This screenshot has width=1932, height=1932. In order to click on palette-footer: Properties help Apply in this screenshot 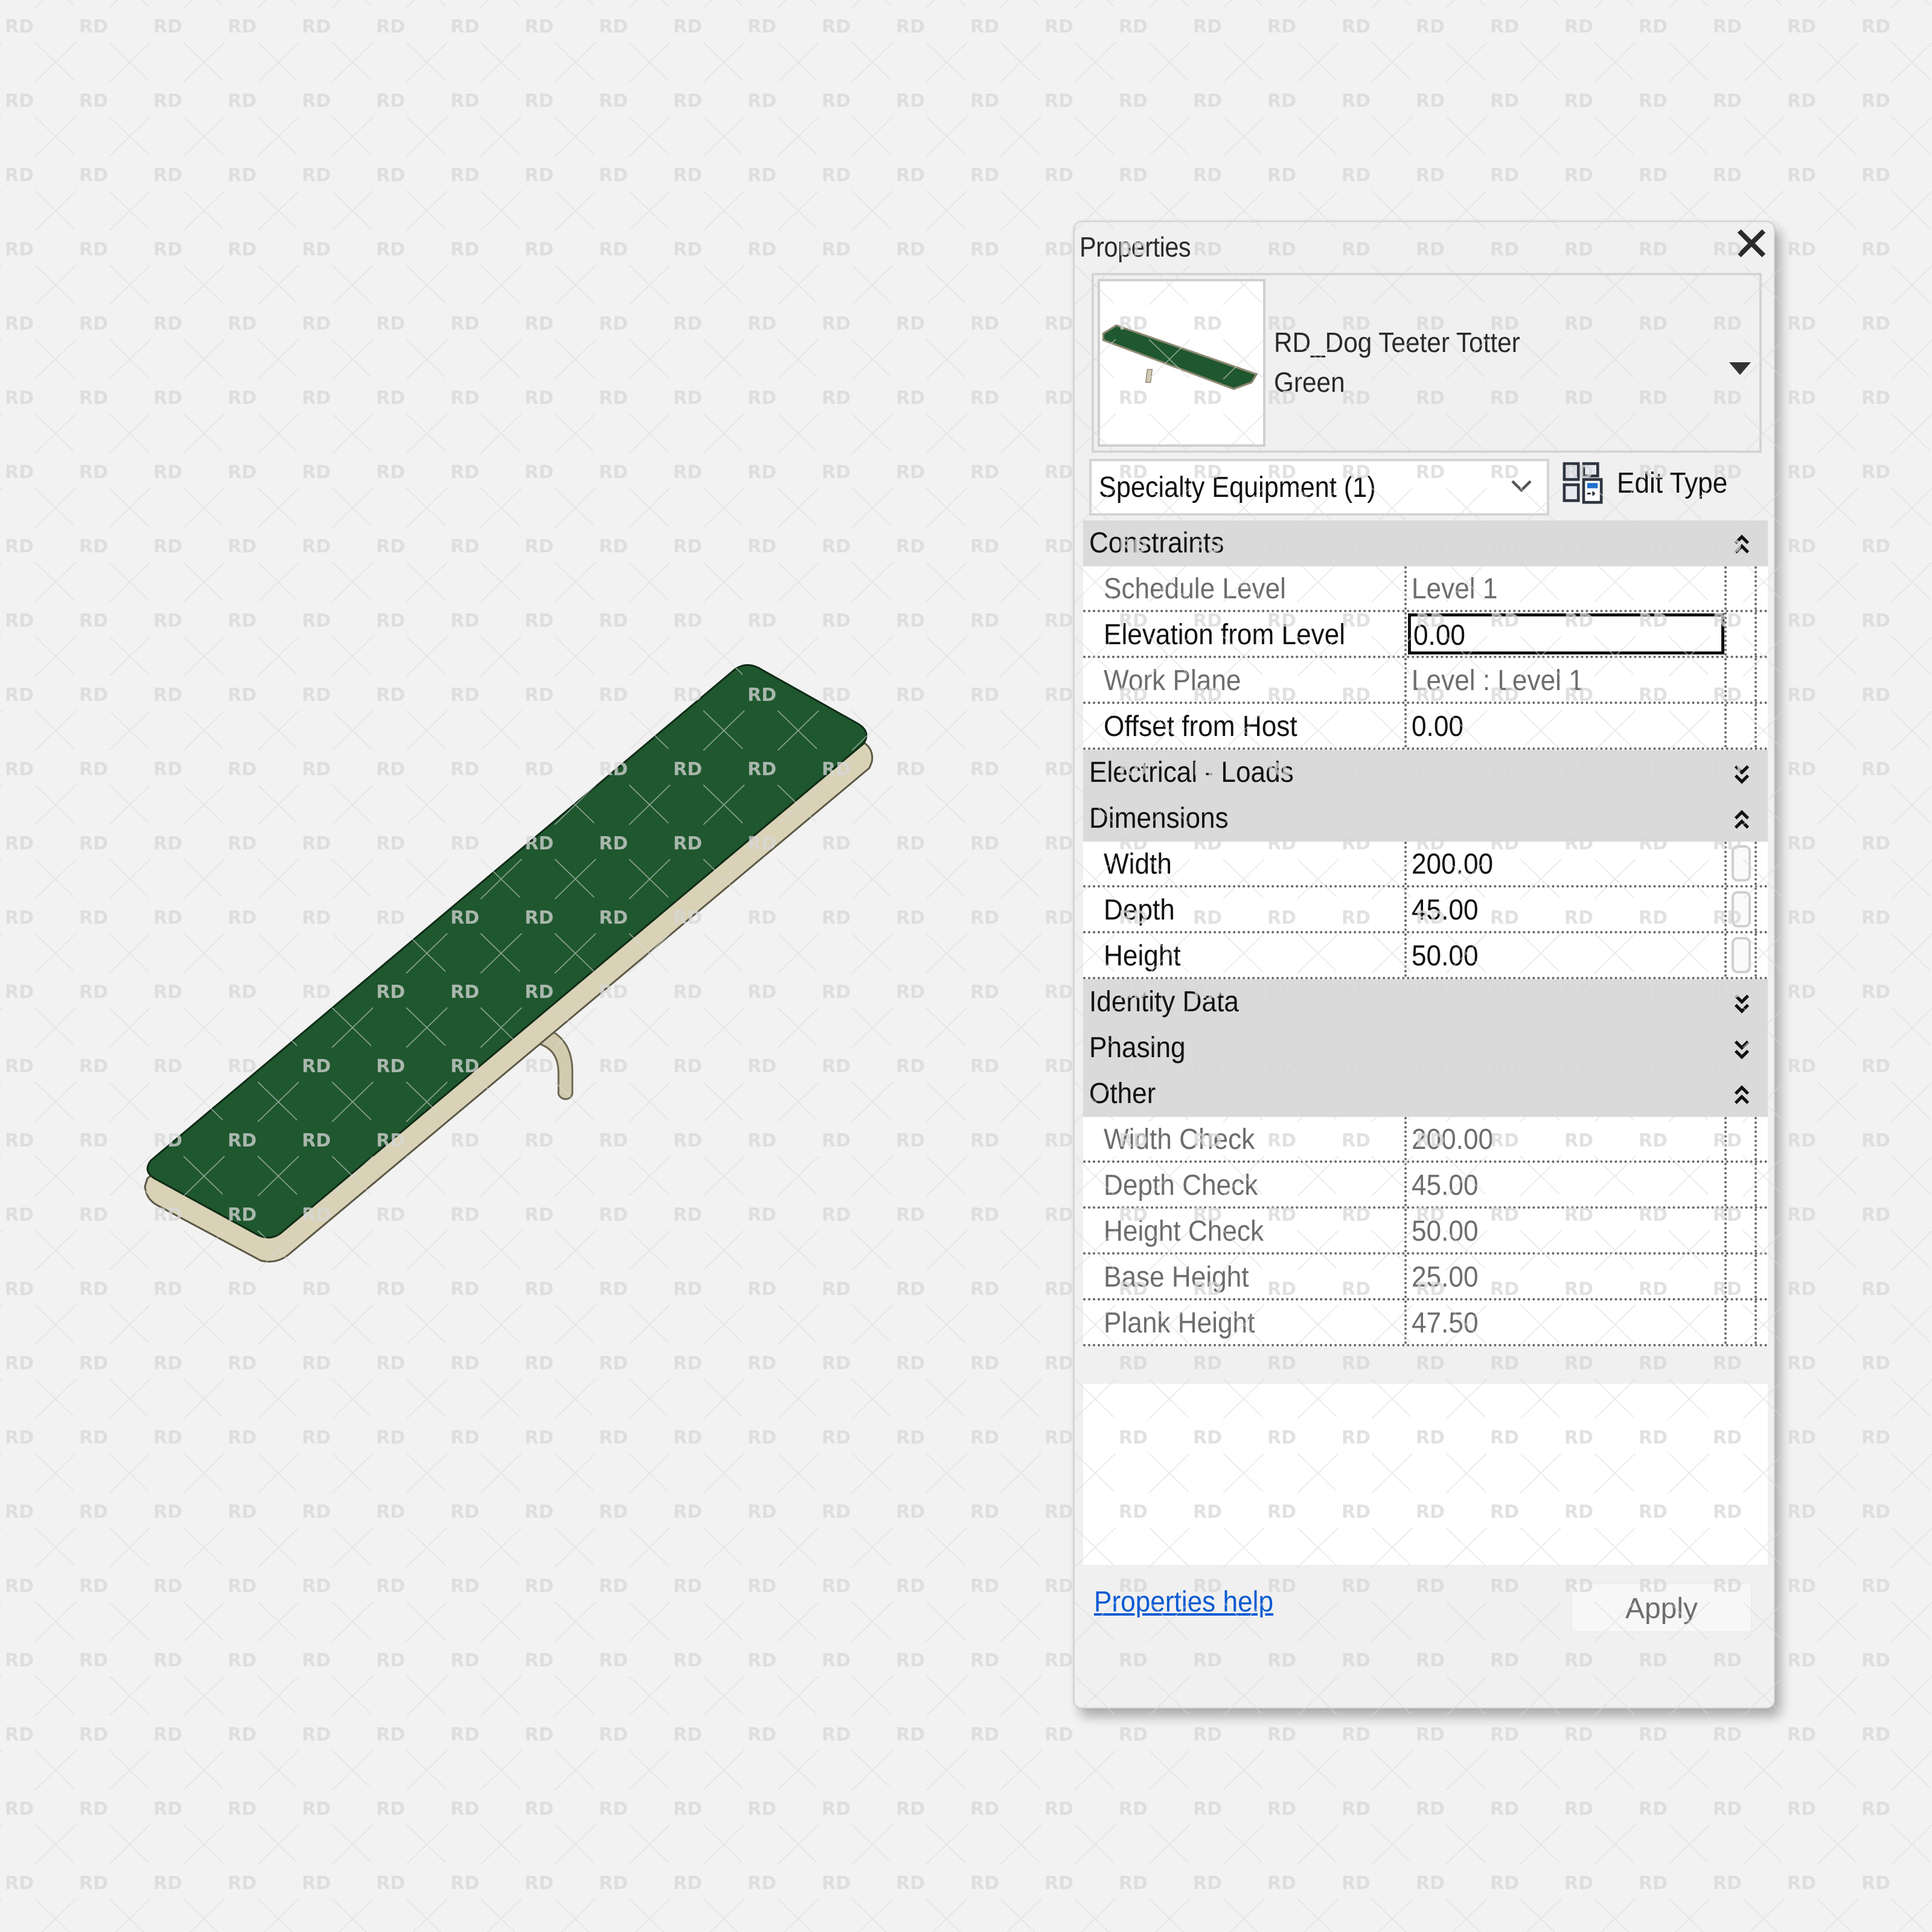, I will do `click(1424, 1636)`.